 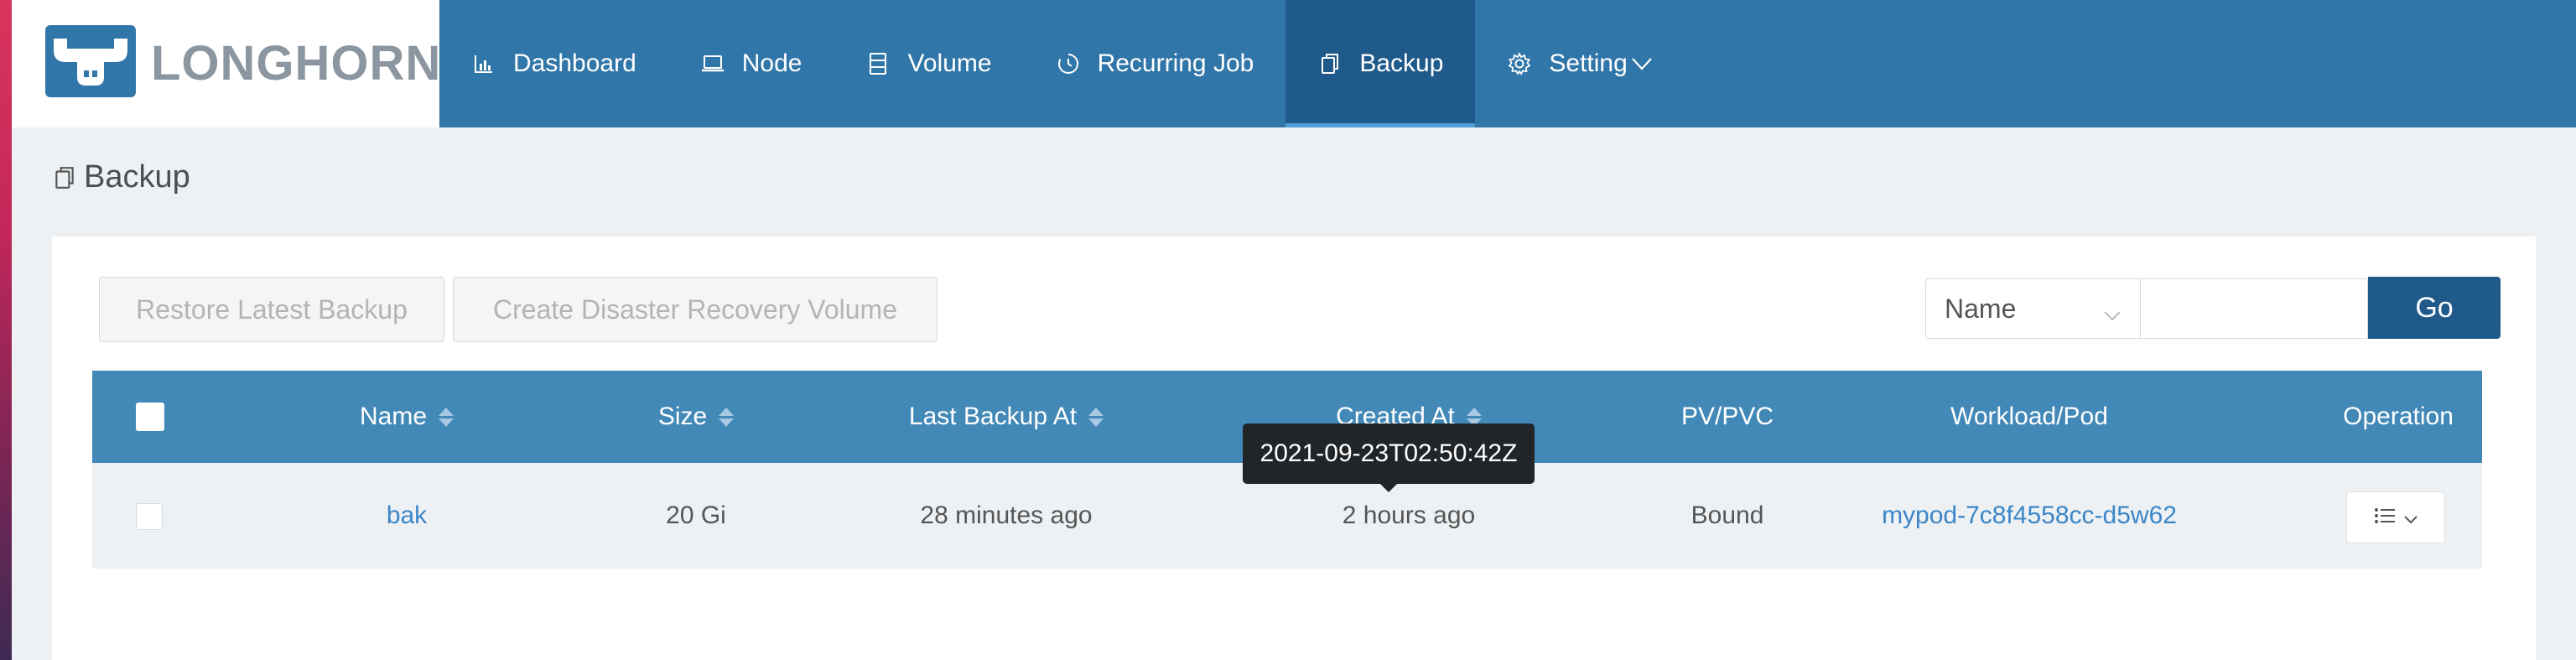 I want to click on laptop-icon, so click(x=712, y=63).